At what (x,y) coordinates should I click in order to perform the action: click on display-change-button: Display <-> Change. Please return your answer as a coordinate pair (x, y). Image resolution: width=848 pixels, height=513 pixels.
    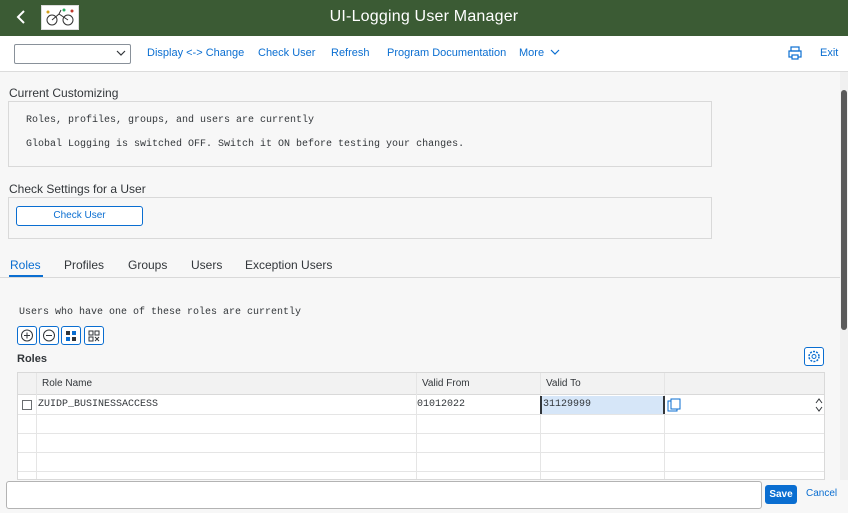
    Looking at the image, I should click on (195, 53).